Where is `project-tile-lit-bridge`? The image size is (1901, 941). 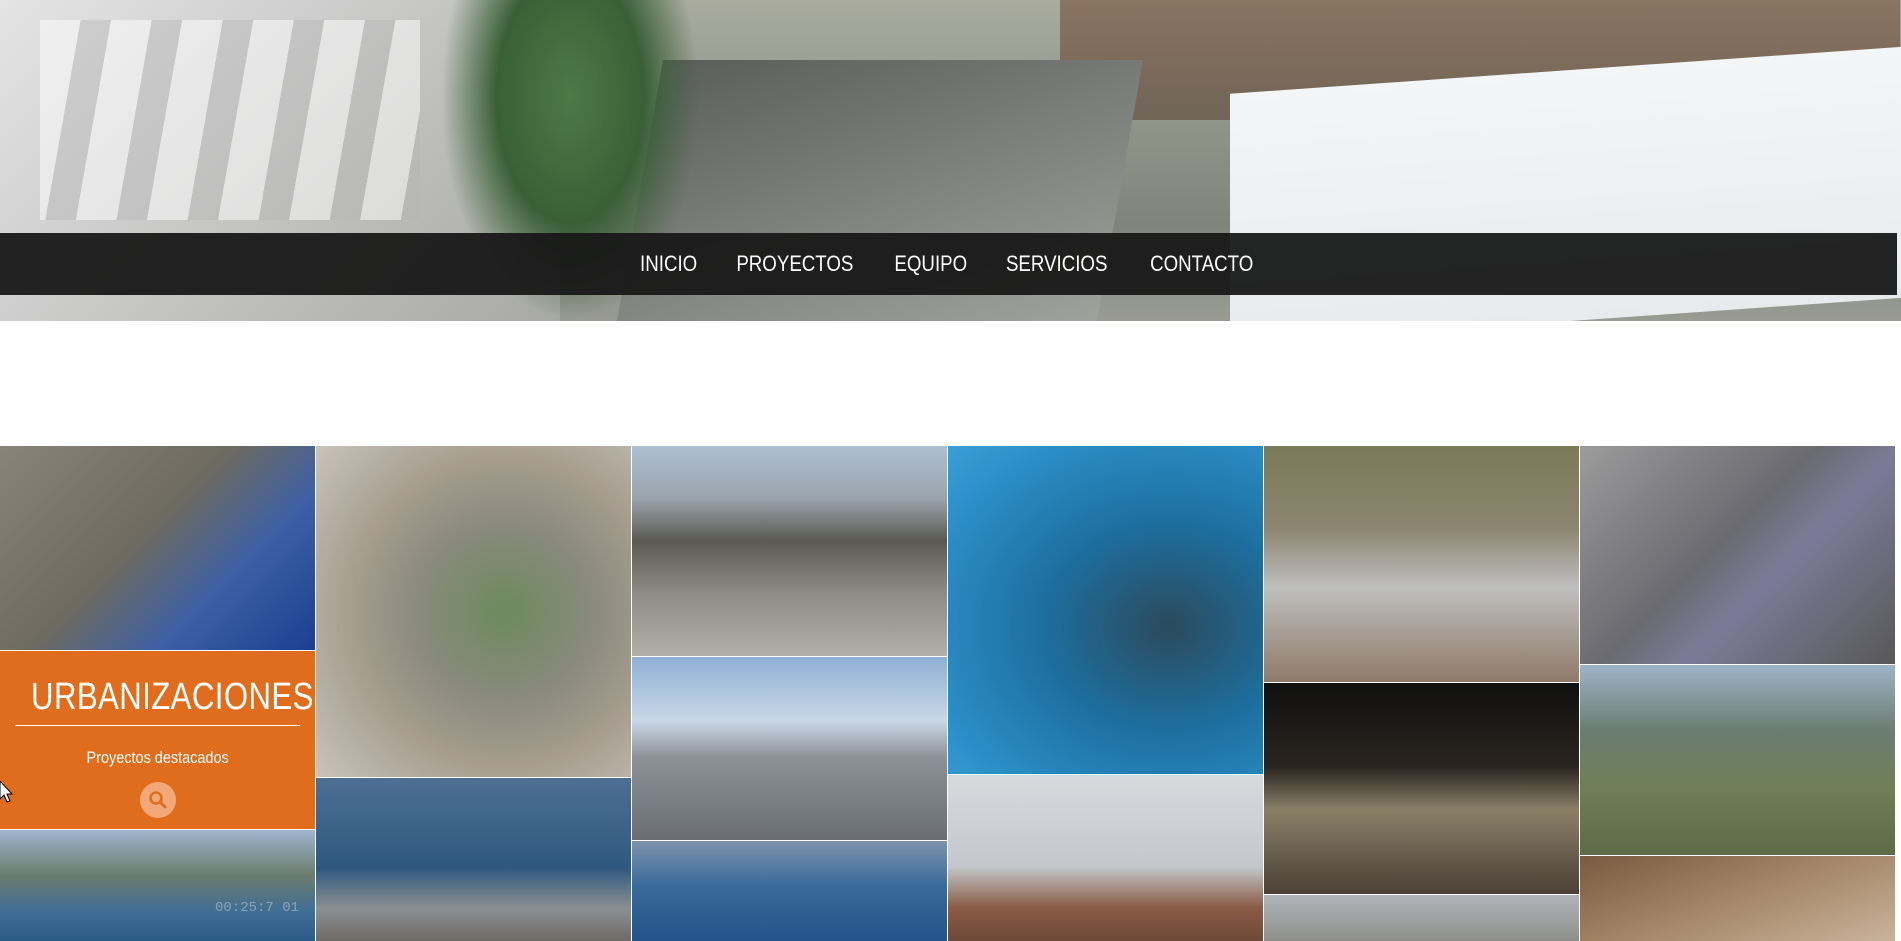
project-tile-lit-bridge is located at coordinates (1421, 788).